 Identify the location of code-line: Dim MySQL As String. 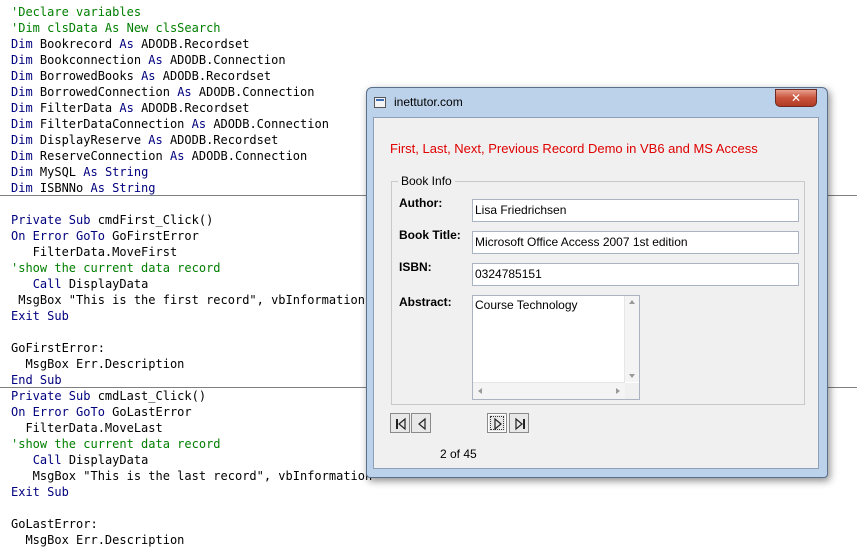
(79, 172).